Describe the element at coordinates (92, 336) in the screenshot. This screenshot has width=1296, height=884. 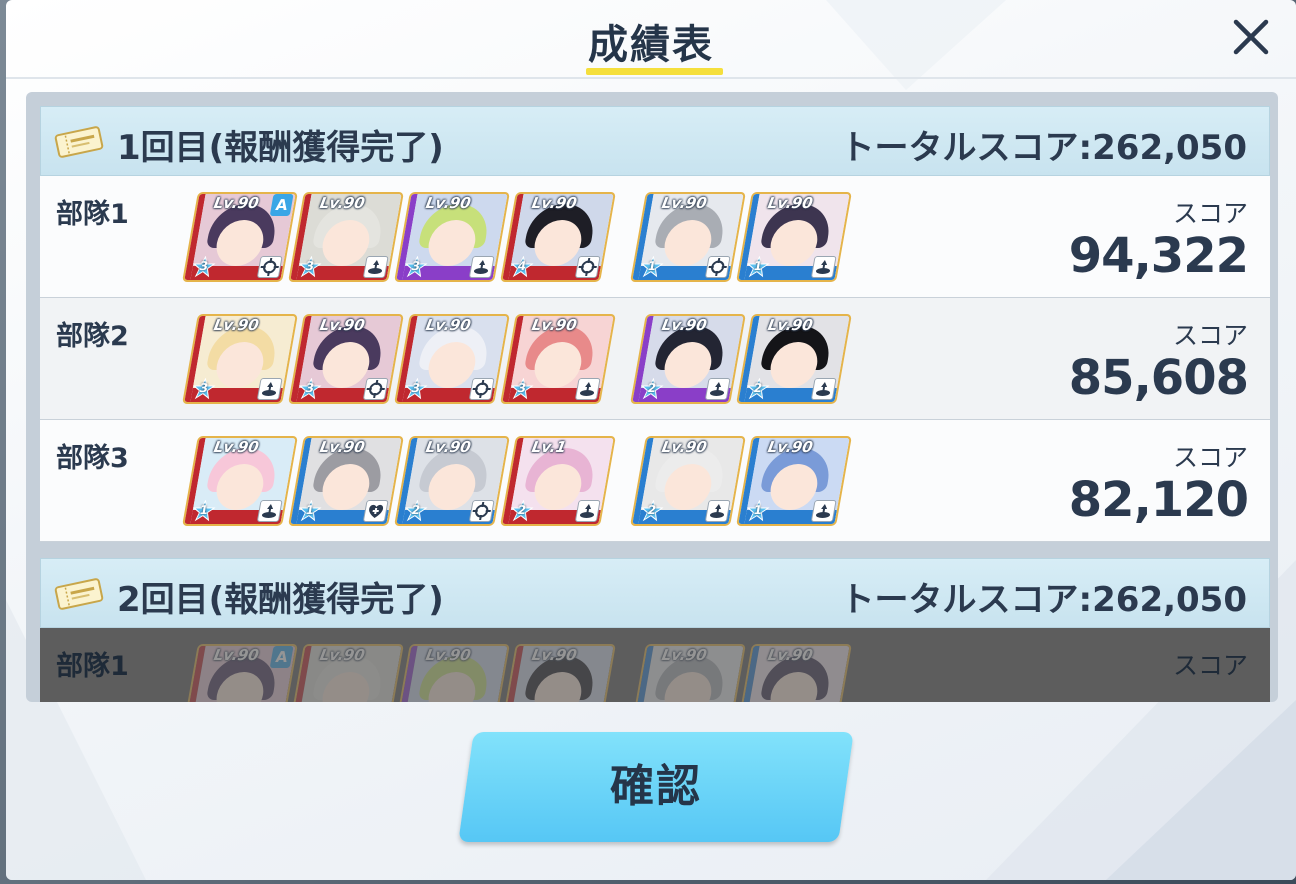
I see `team-name: 部隊2` at that location.